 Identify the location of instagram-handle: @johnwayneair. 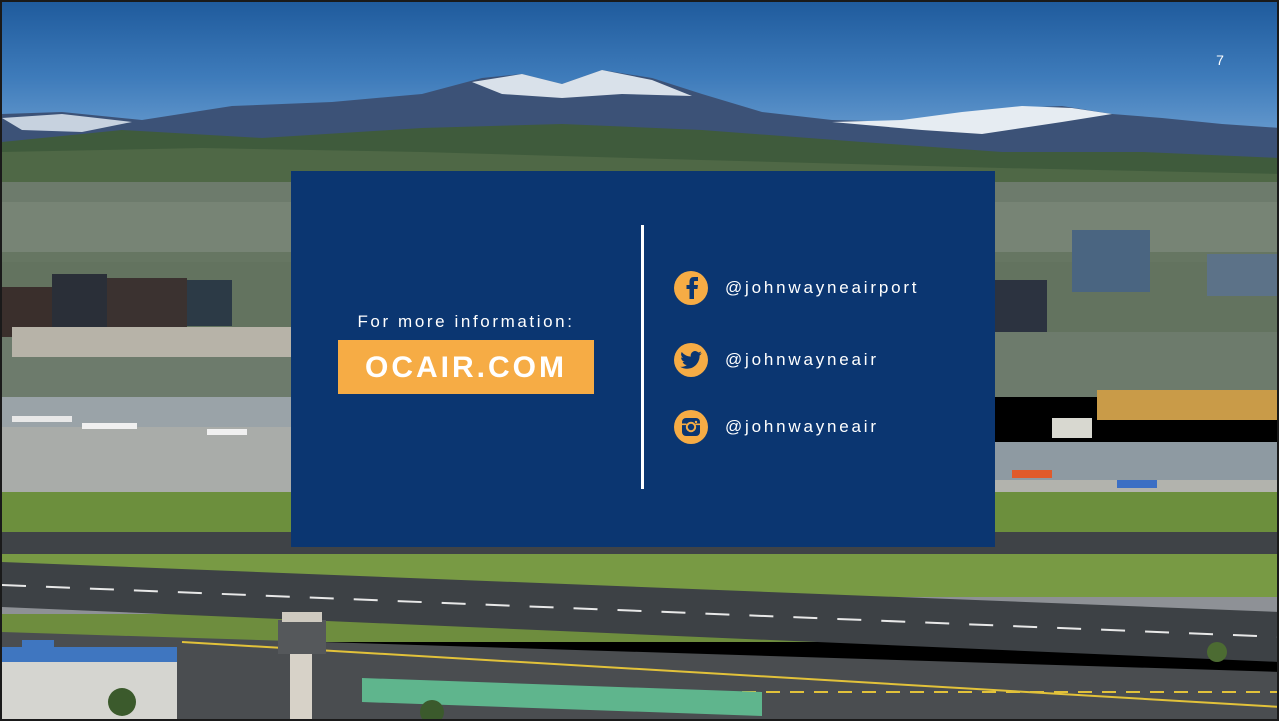
(802, 426).